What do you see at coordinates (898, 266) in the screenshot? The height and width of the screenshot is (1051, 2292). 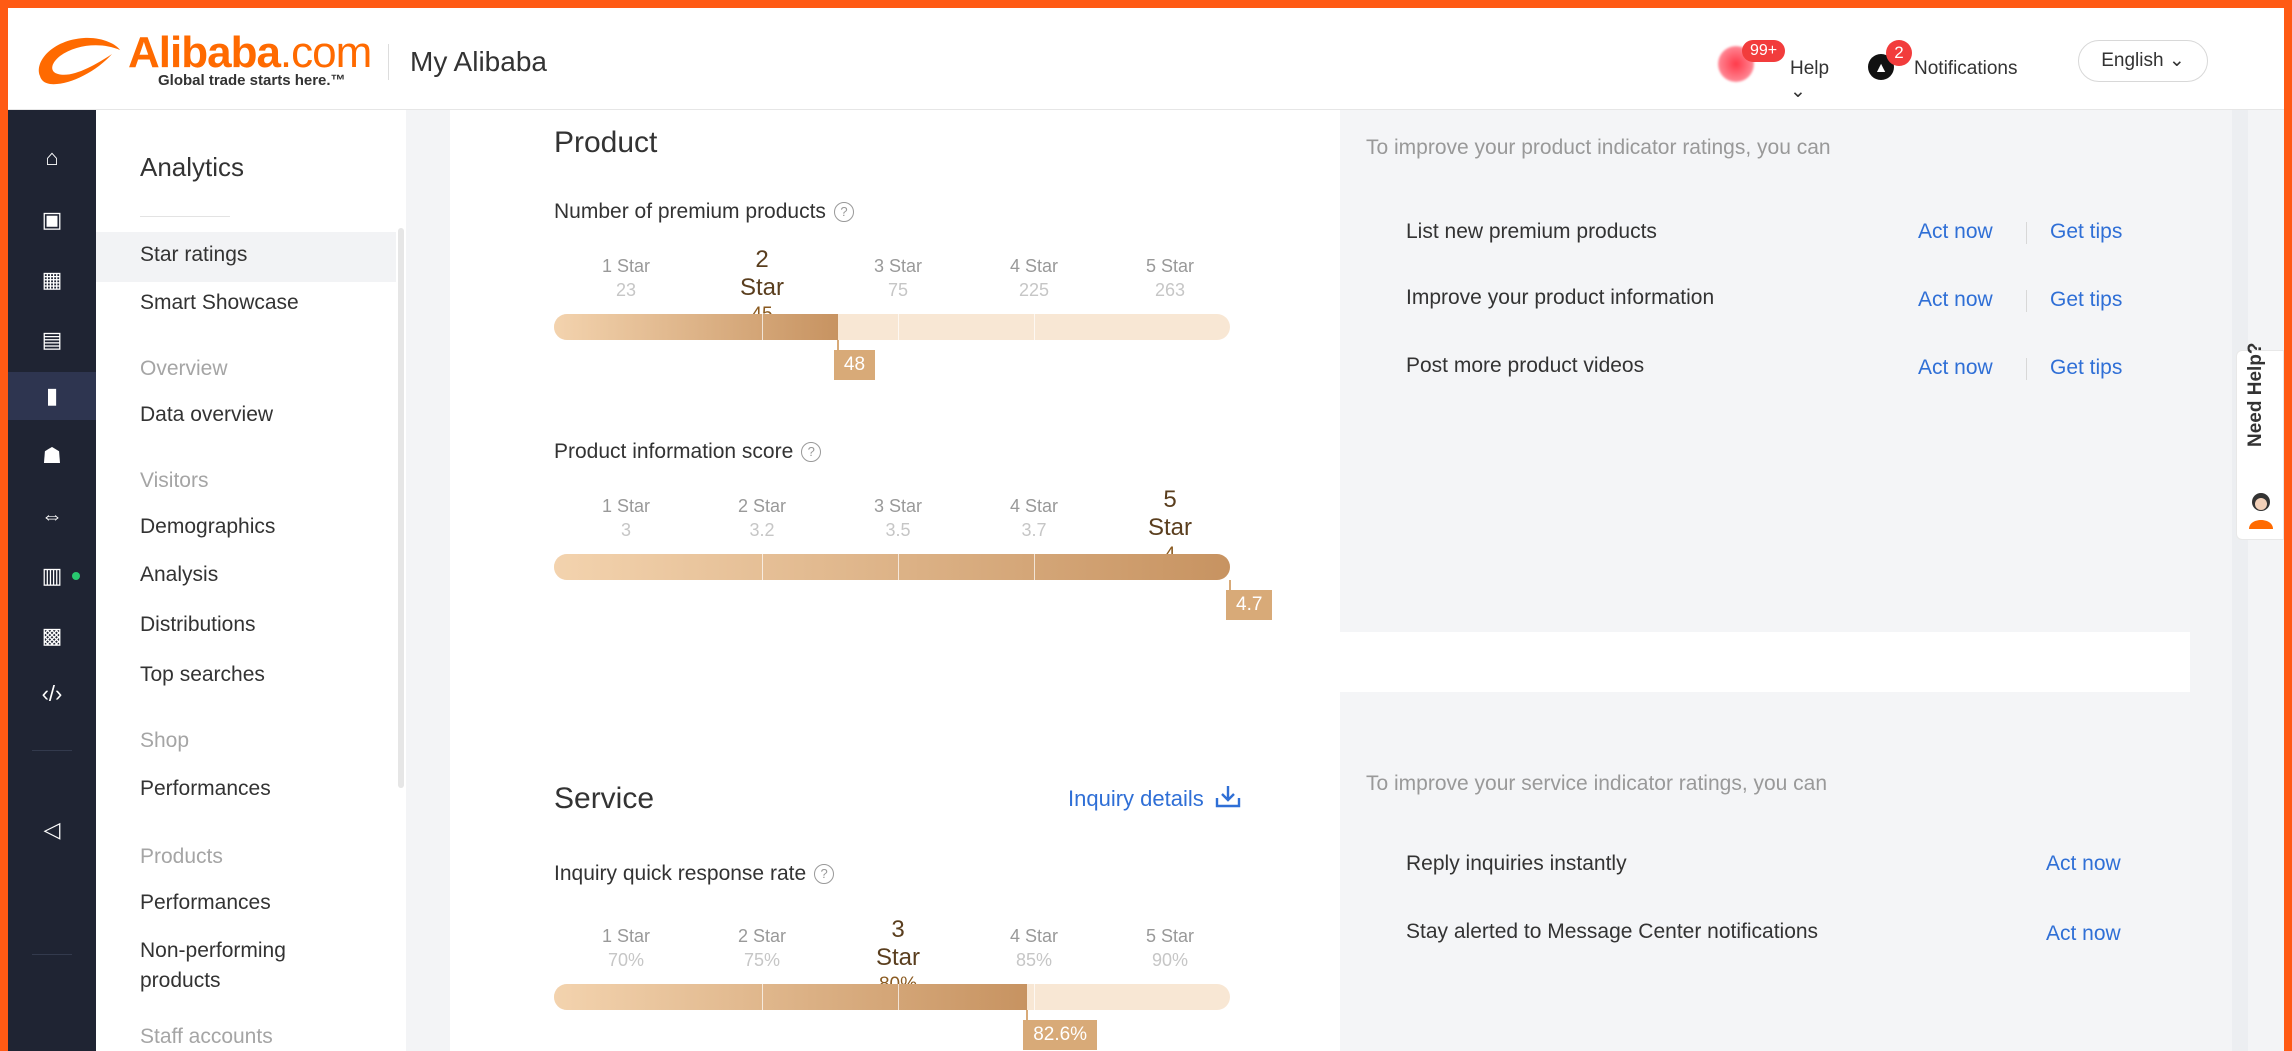 I see `premium-star-label: 3 Star` at bounding box center [898, 266].